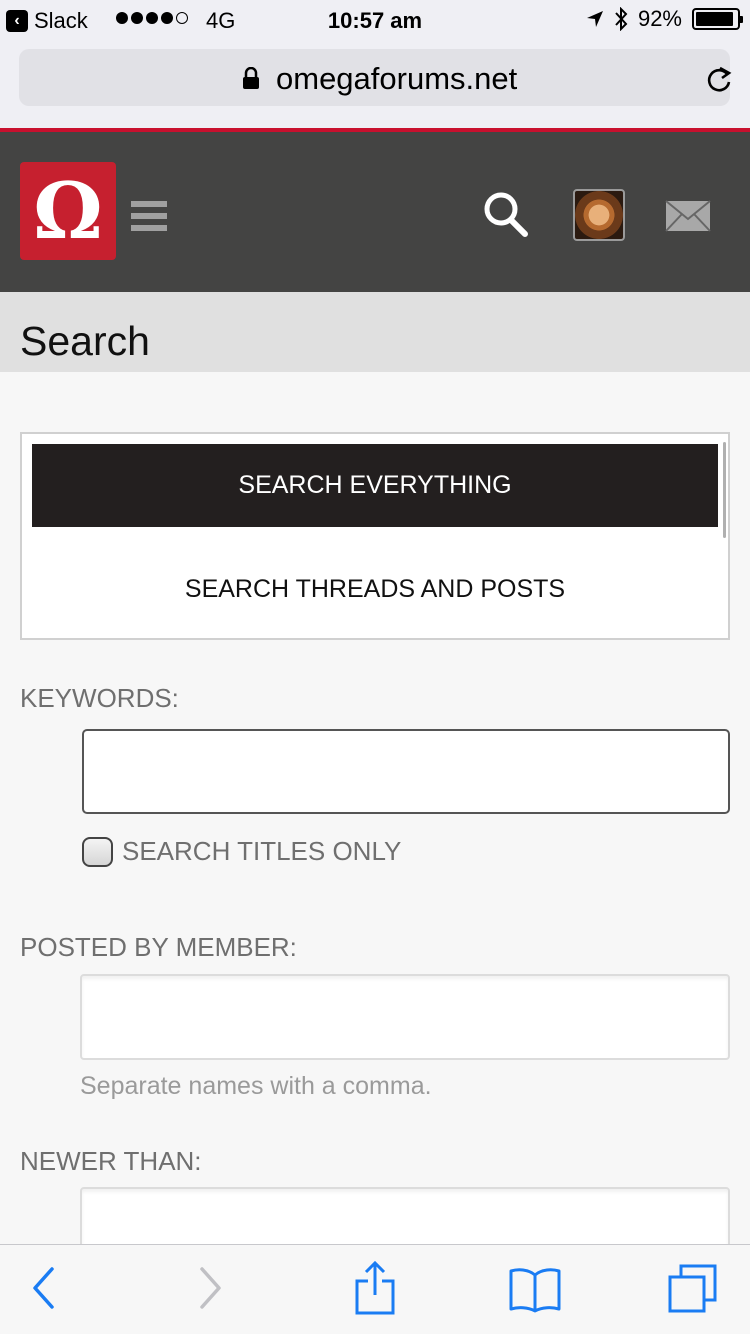  I want to click on search-icon, so click(506, 215).